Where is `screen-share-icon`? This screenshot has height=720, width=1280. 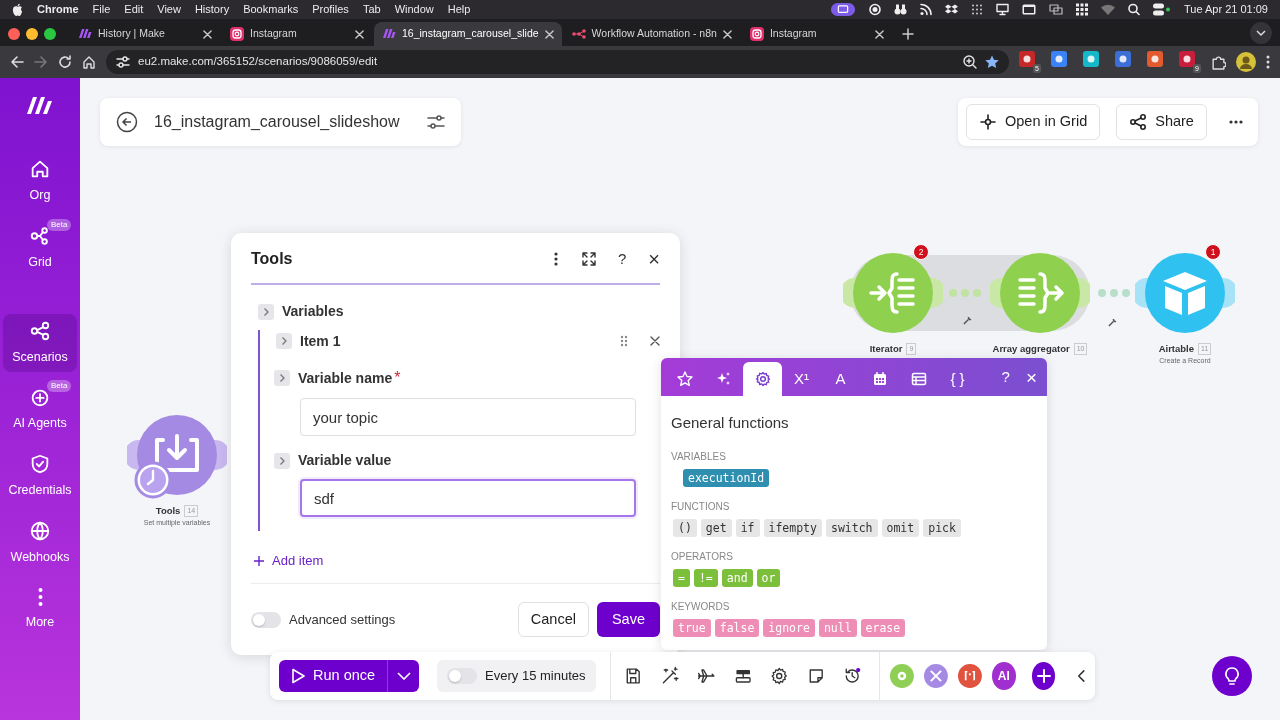 screen-share-icon is located at coordinates (843, 9).